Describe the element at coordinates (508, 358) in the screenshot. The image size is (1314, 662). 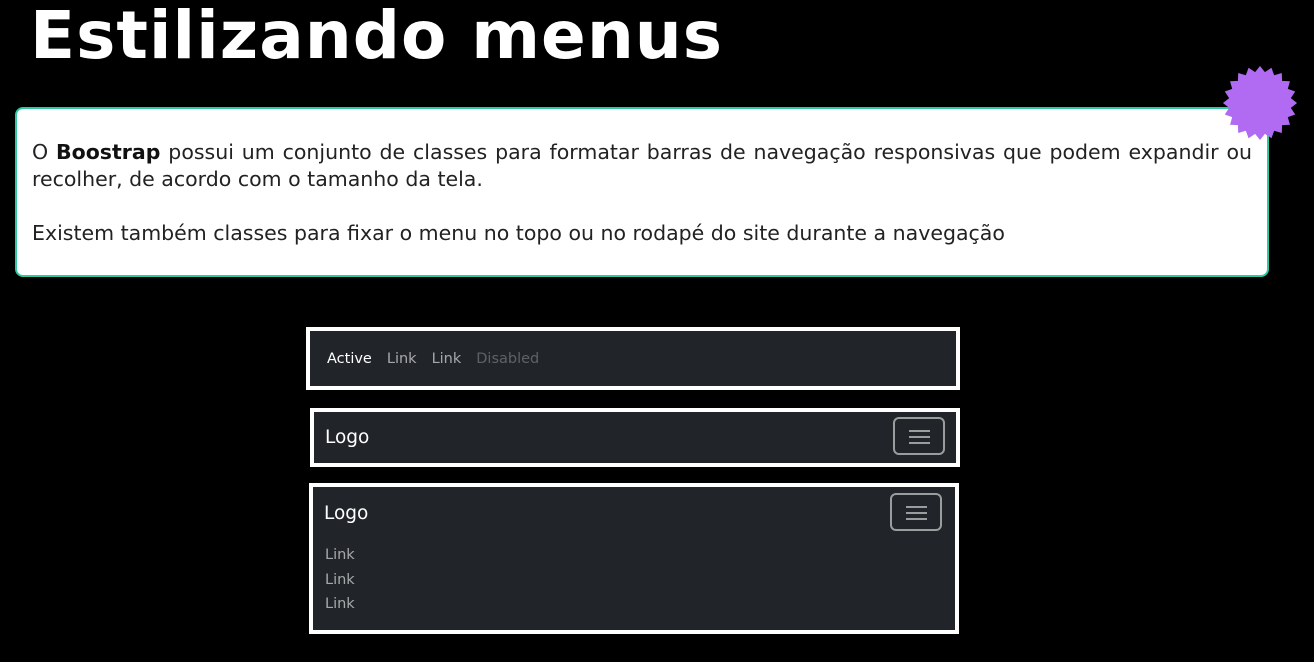
I see `nav-link-disabled: Disabled` at that location.